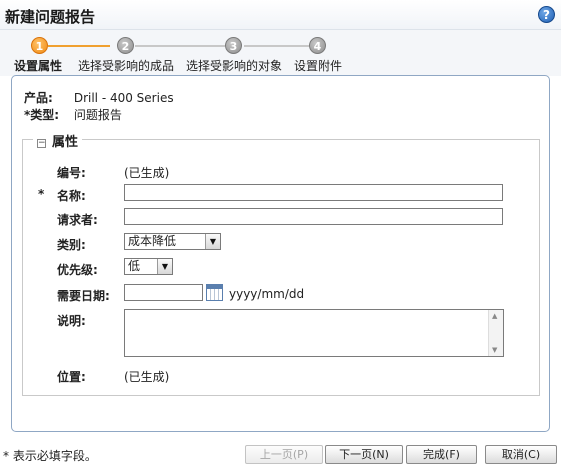 This screenshot has height=466, width=561. What do you see at coordinates (125, 45) in the screenshot?
I see `step-number-badge: 2` at bounding box center [125, 45].